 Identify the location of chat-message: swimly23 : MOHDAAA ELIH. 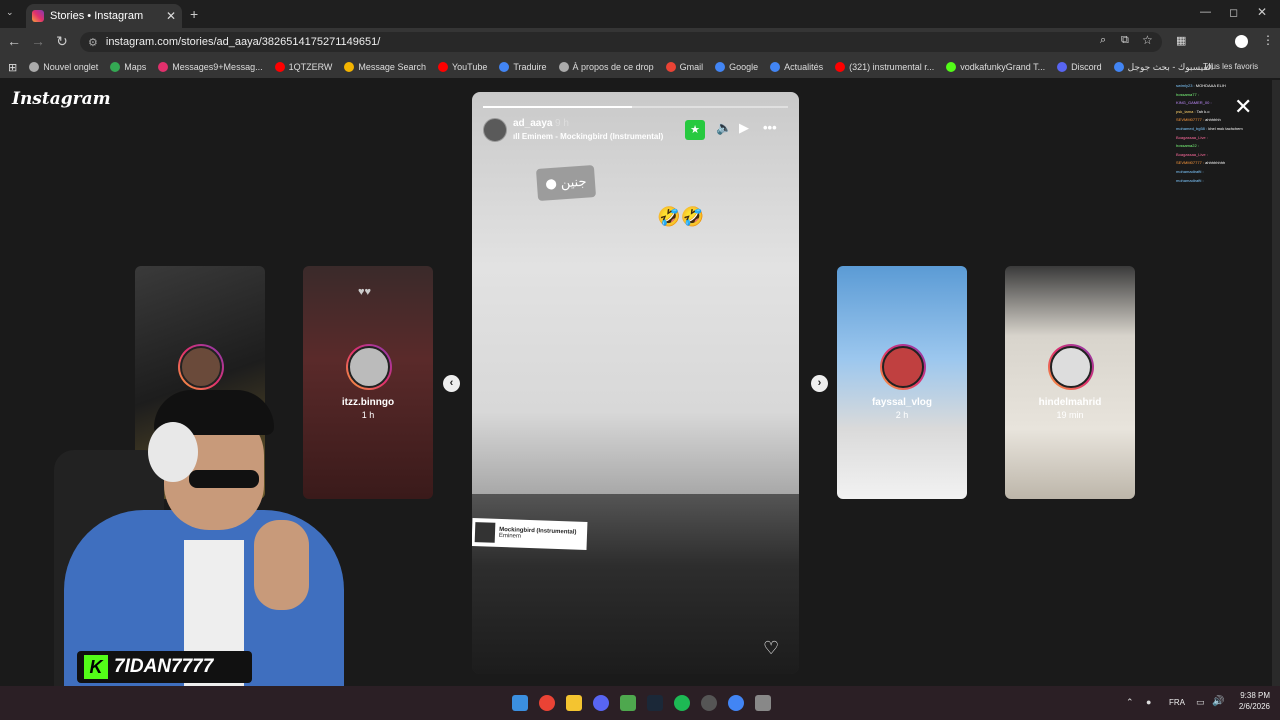
(1226, 86).